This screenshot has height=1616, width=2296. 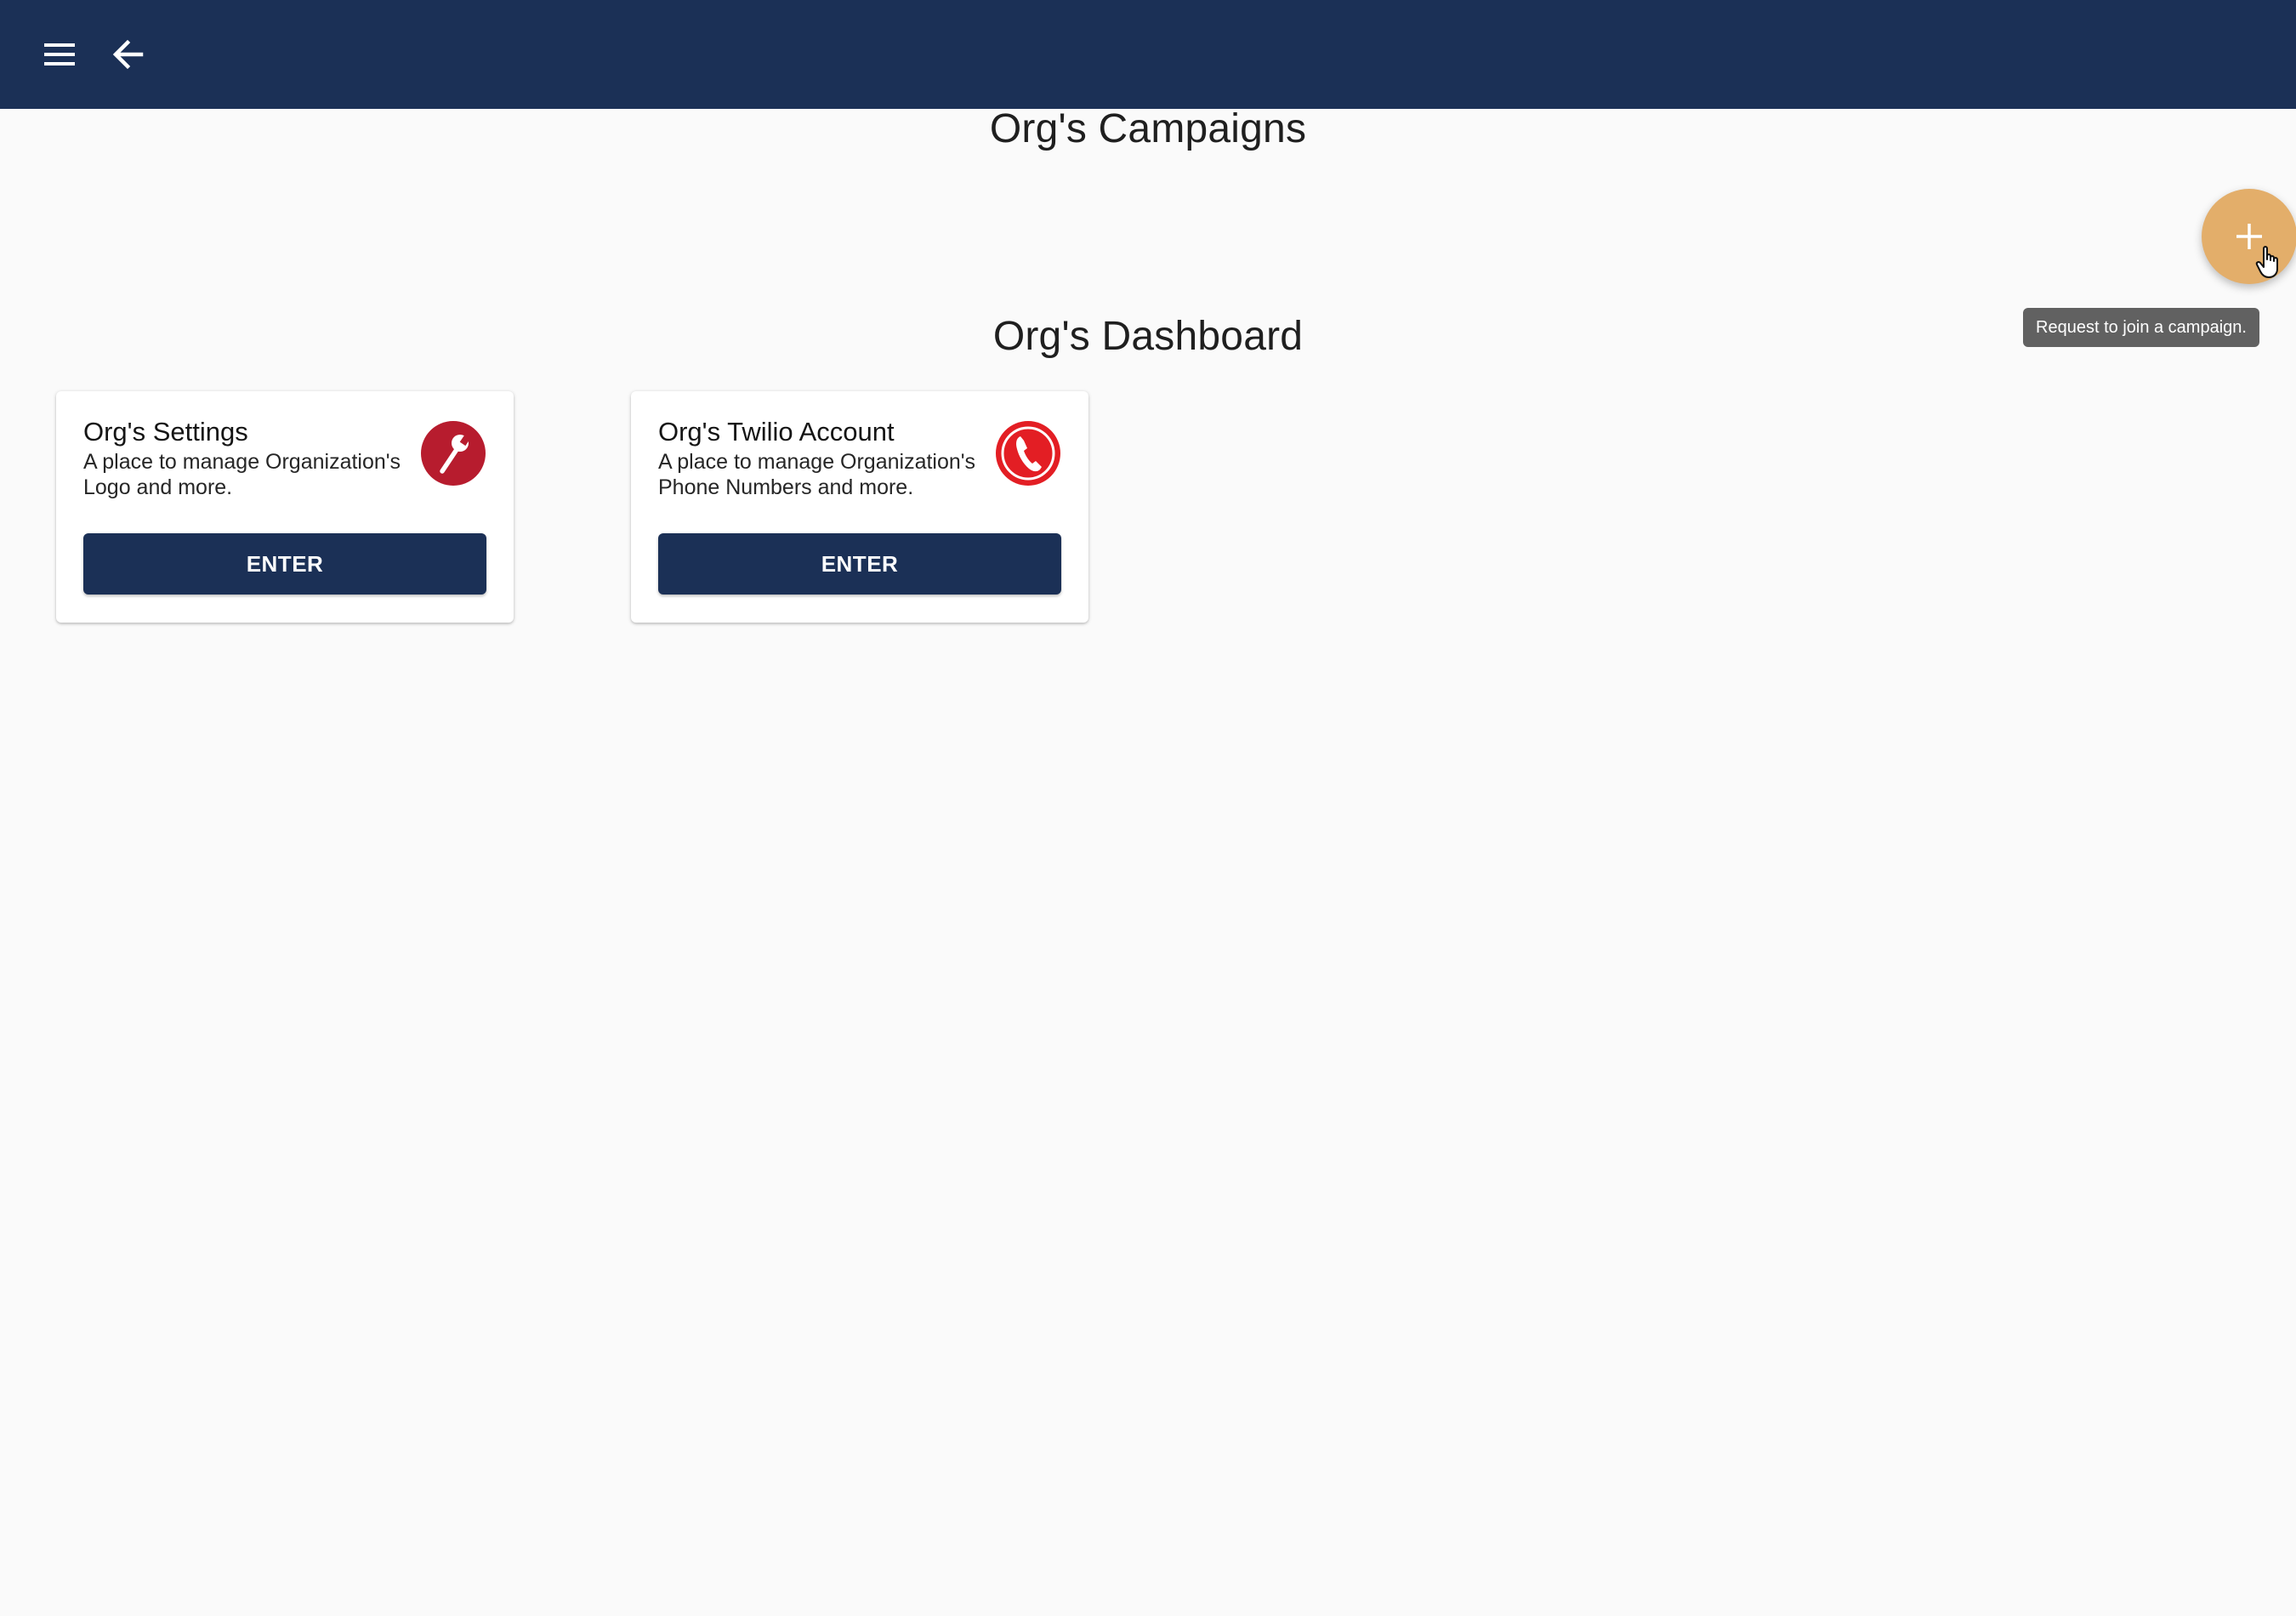 I want to click on twilio-enter-button: ENTER, so click(x=859, y=564).